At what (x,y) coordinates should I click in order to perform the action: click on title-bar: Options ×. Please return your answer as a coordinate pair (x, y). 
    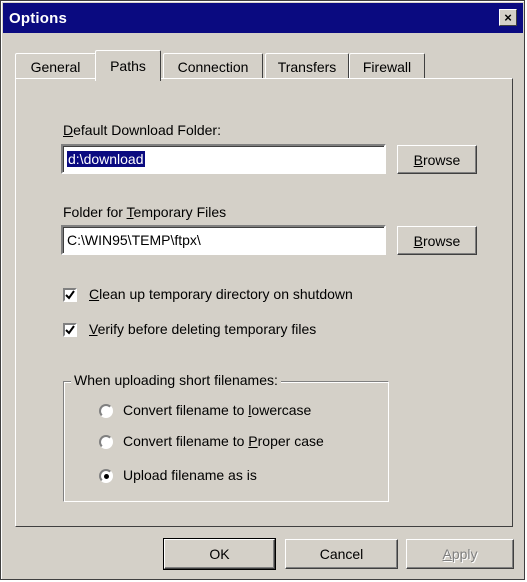
    Looking at the image, I should click on (263, 18).